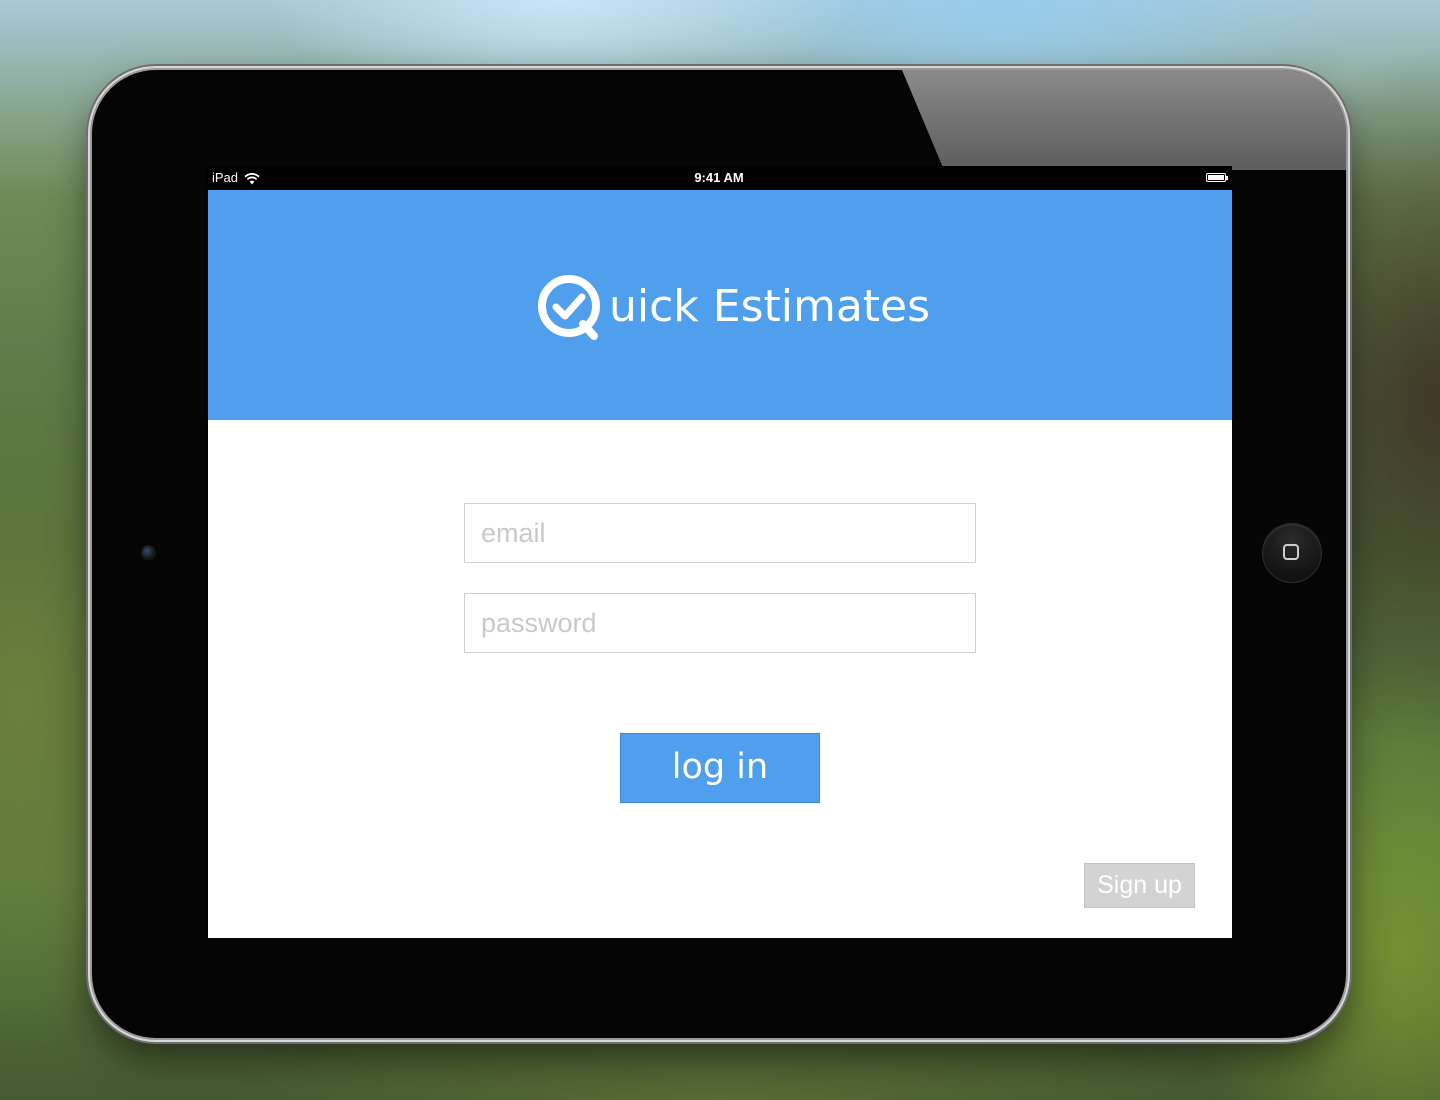 Image resolution: width=1440 pixels, height=1100 pixels. Describe the element at coordinates (720, 623) in the screenshot. I see `password-field` at that location.